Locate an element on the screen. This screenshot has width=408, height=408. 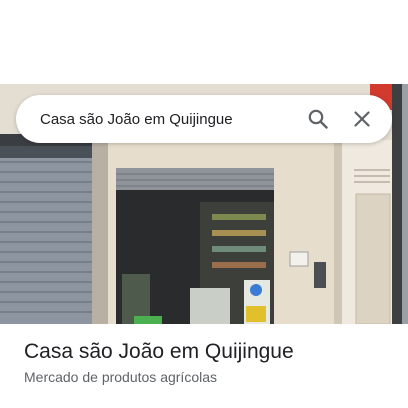
search-icon is located at coordinates (318, 119).